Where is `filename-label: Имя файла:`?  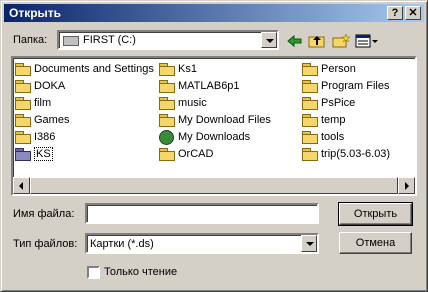 filename-label: Имя файла: is located at coordinates (44, 214).